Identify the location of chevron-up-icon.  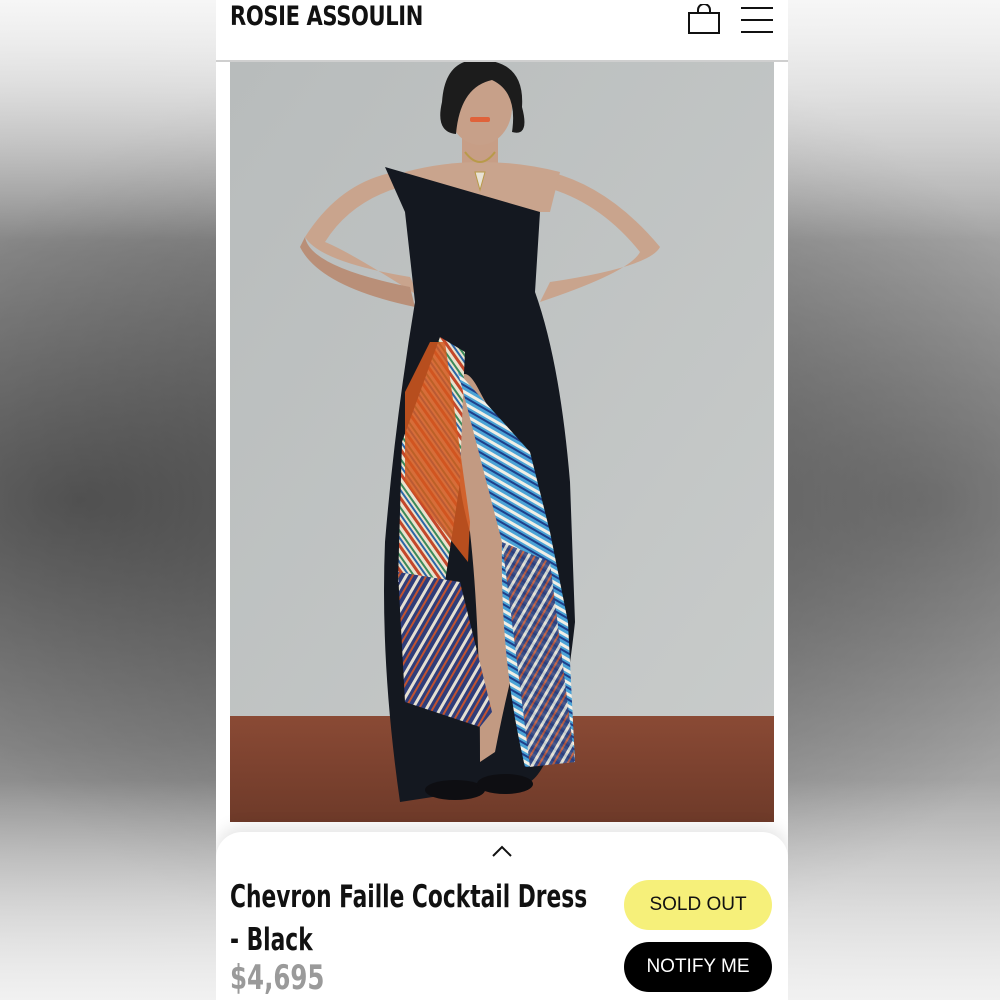
(502, 851).